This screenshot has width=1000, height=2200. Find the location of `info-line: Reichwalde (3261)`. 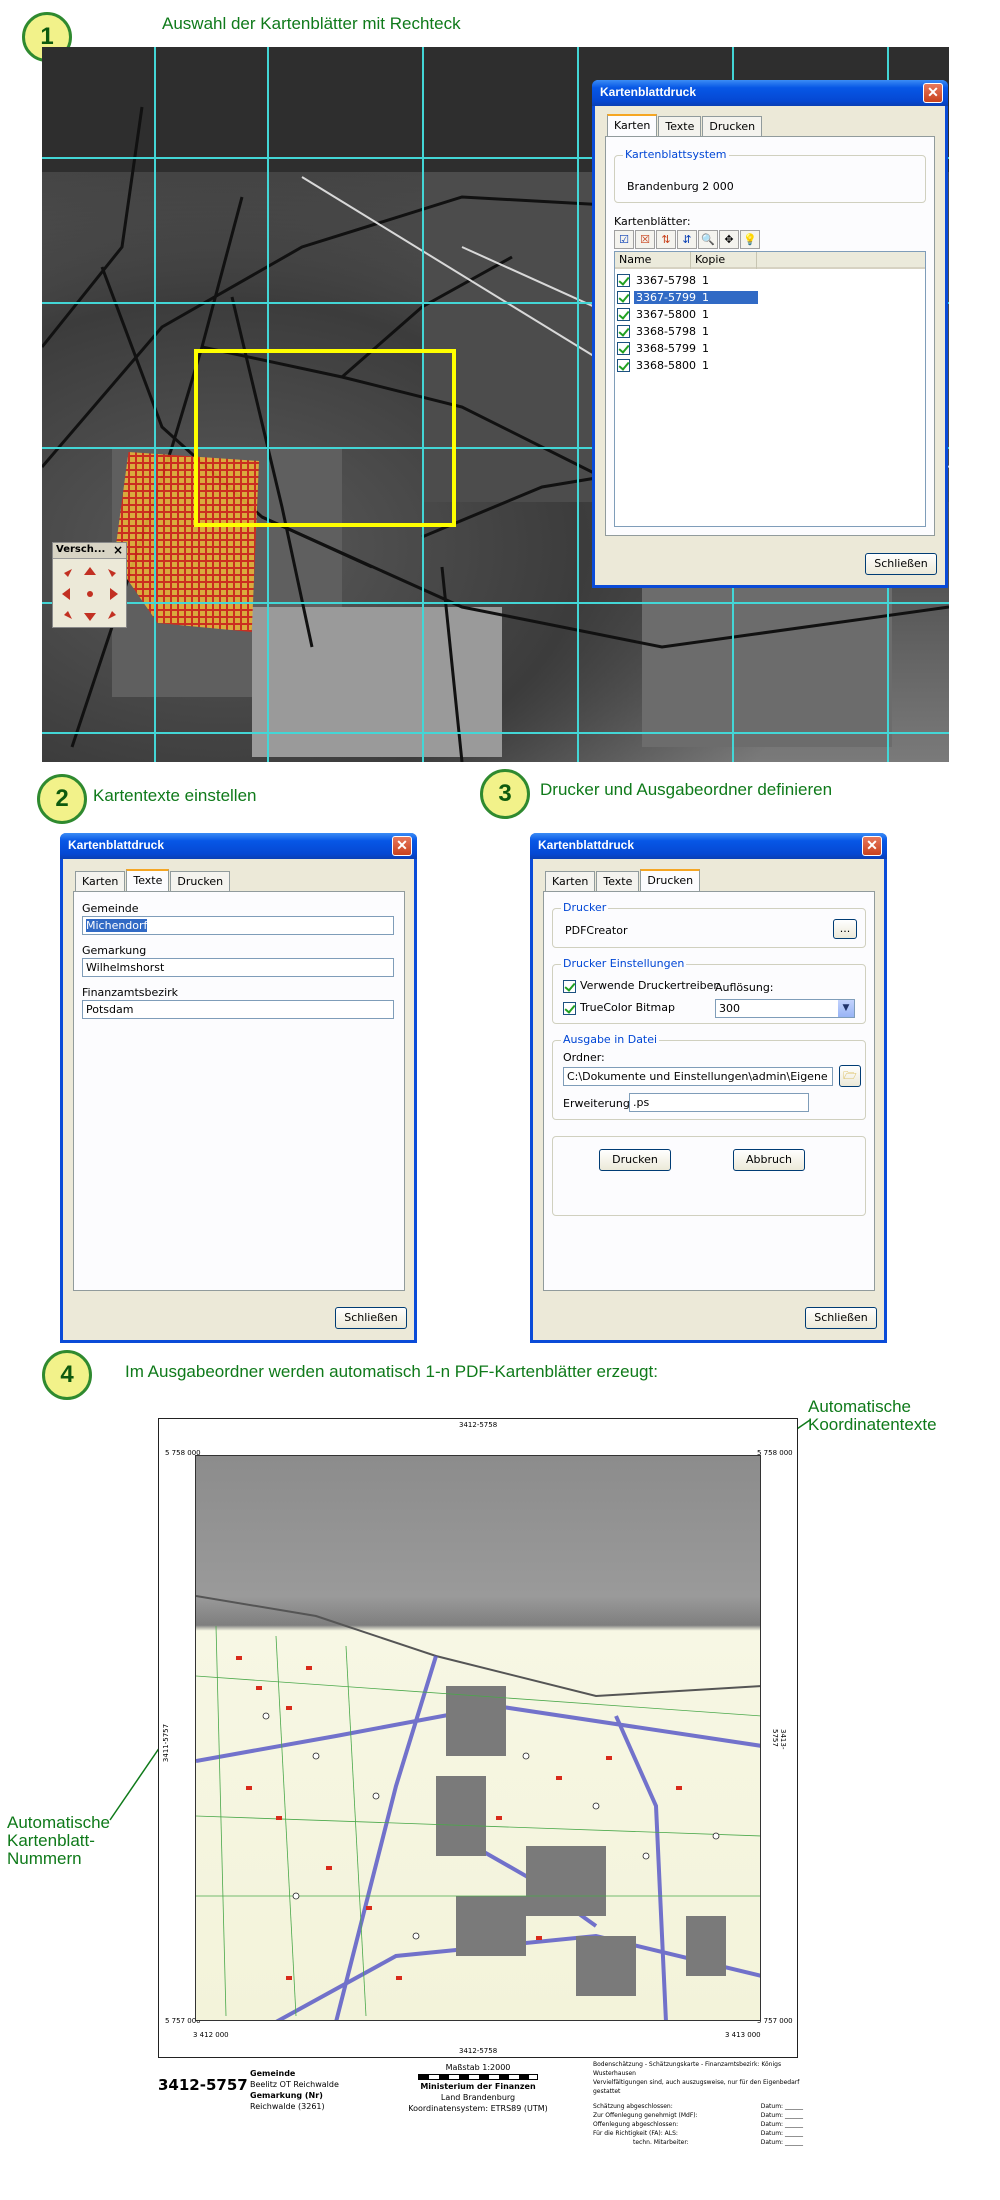

info-line: Reichwalde (3261) is located at coordinates (287, 2106).